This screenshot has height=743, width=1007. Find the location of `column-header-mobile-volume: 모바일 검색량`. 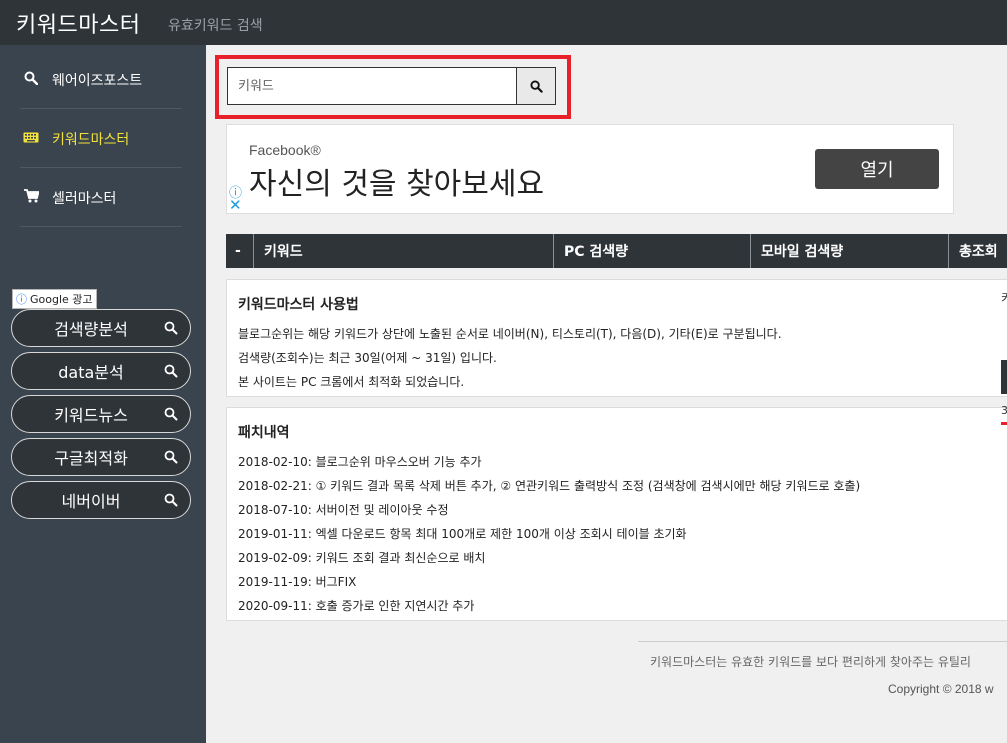

column-header-mobile-volume: 모바일 검색량 is located at coordinates (850, 251).